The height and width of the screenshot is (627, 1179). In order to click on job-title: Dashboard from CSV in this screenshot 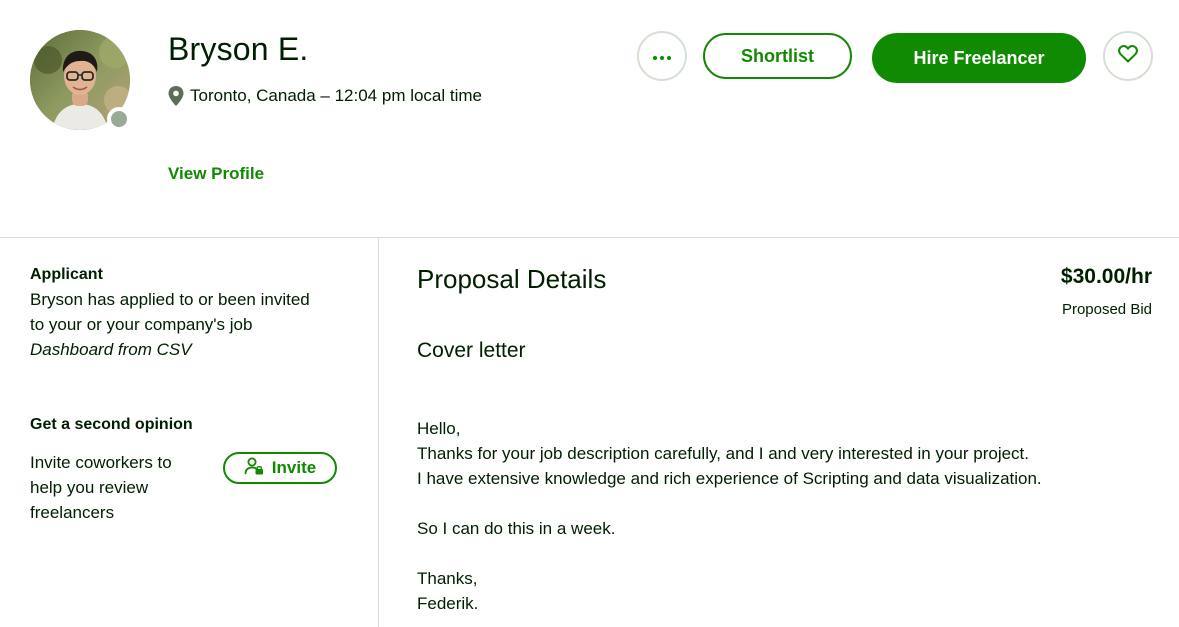, I will do `click(111, 349)`.